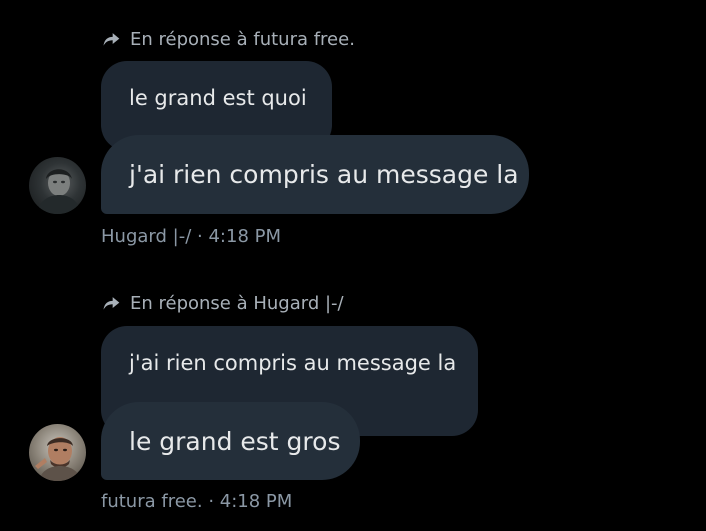  What do you see at coordinates (235, 441) in the screenshot?
I see `message-text: le grand est gros` at bounding box center [235, 441].